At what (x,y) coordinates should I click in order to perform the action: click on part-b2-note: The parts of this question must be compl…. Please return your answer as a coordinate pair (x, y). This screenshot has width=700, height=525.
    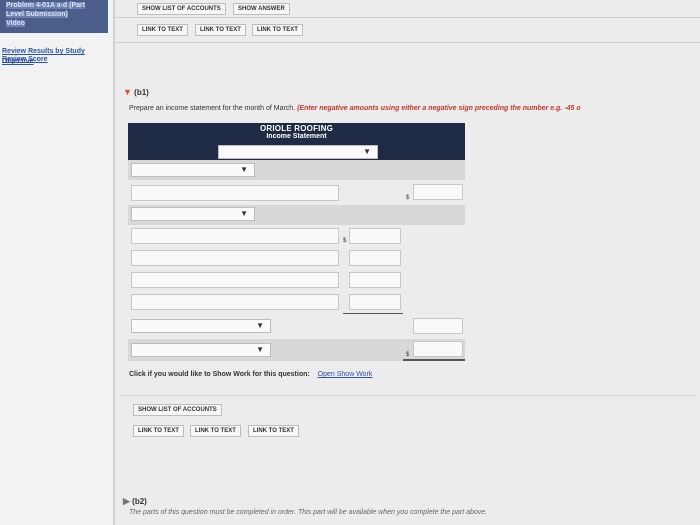
    Looking at the image, I should click on (308, 512).